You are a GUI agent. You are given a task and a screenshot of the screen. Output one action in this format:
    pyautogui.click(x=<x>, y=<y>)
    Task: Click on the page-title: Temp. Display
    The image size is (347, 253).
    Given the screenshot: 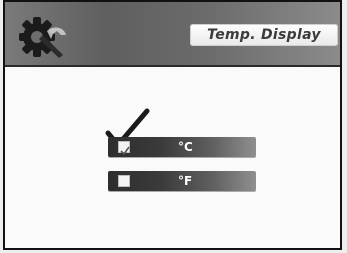 What is the action you would take?
    pyautogui.click(x=264, y=35)
    